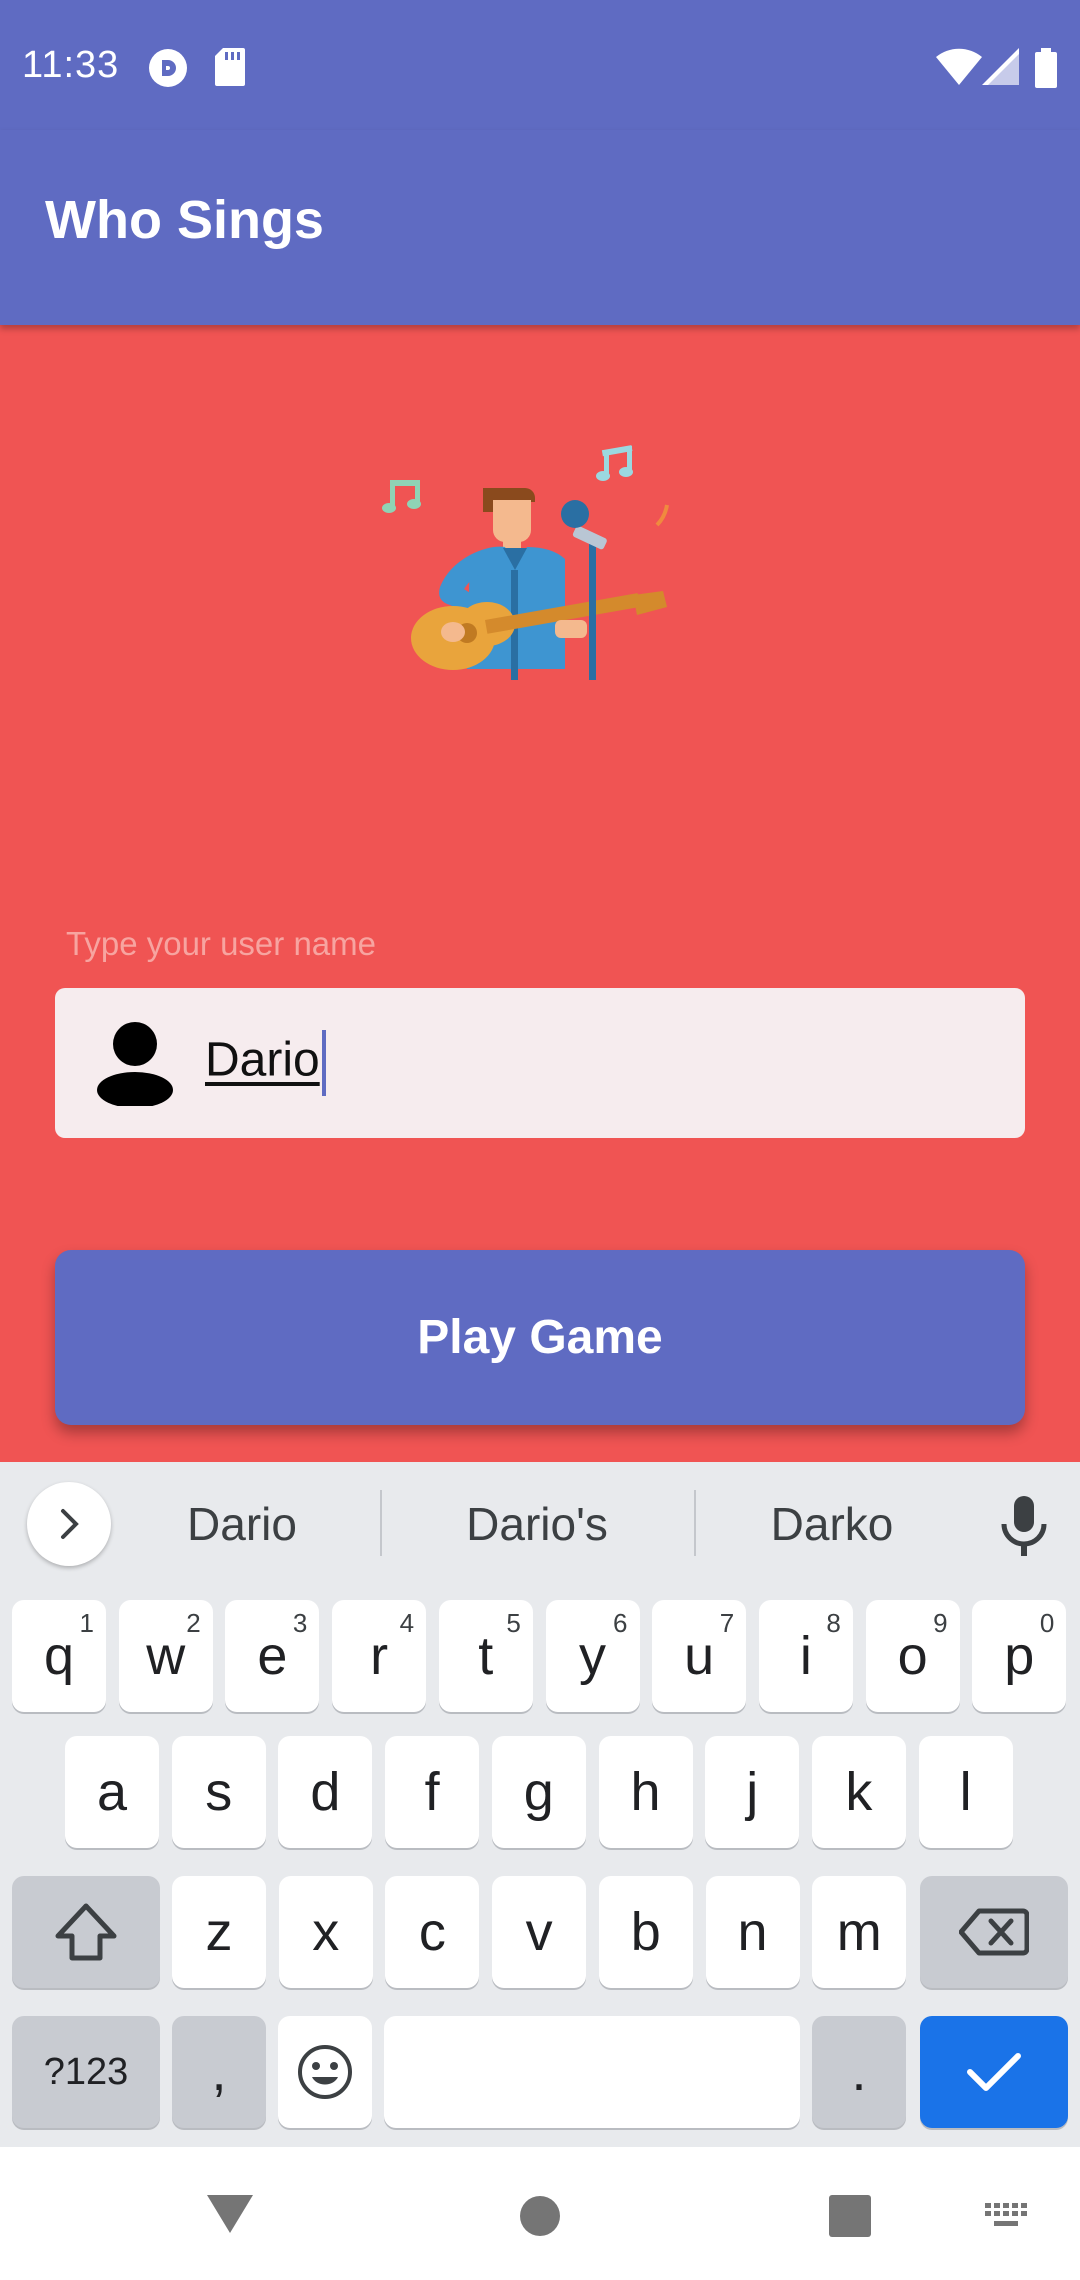 The height and width of the screenshot is (2280, 1080). I want to click on key-label: ., so click(859, 2072).